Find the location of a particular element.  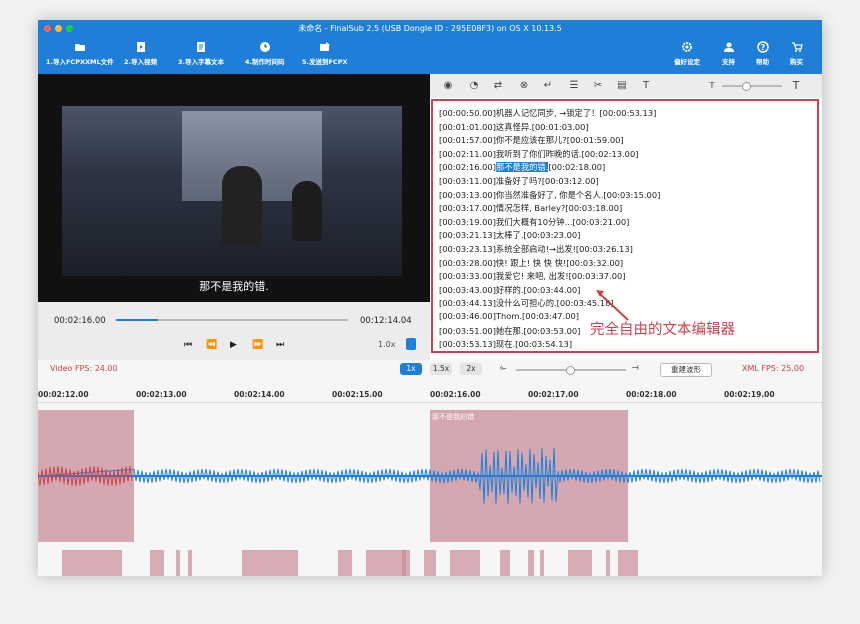

ruler-tick: 00:02:12.00 is located at coordinates (63, 394).